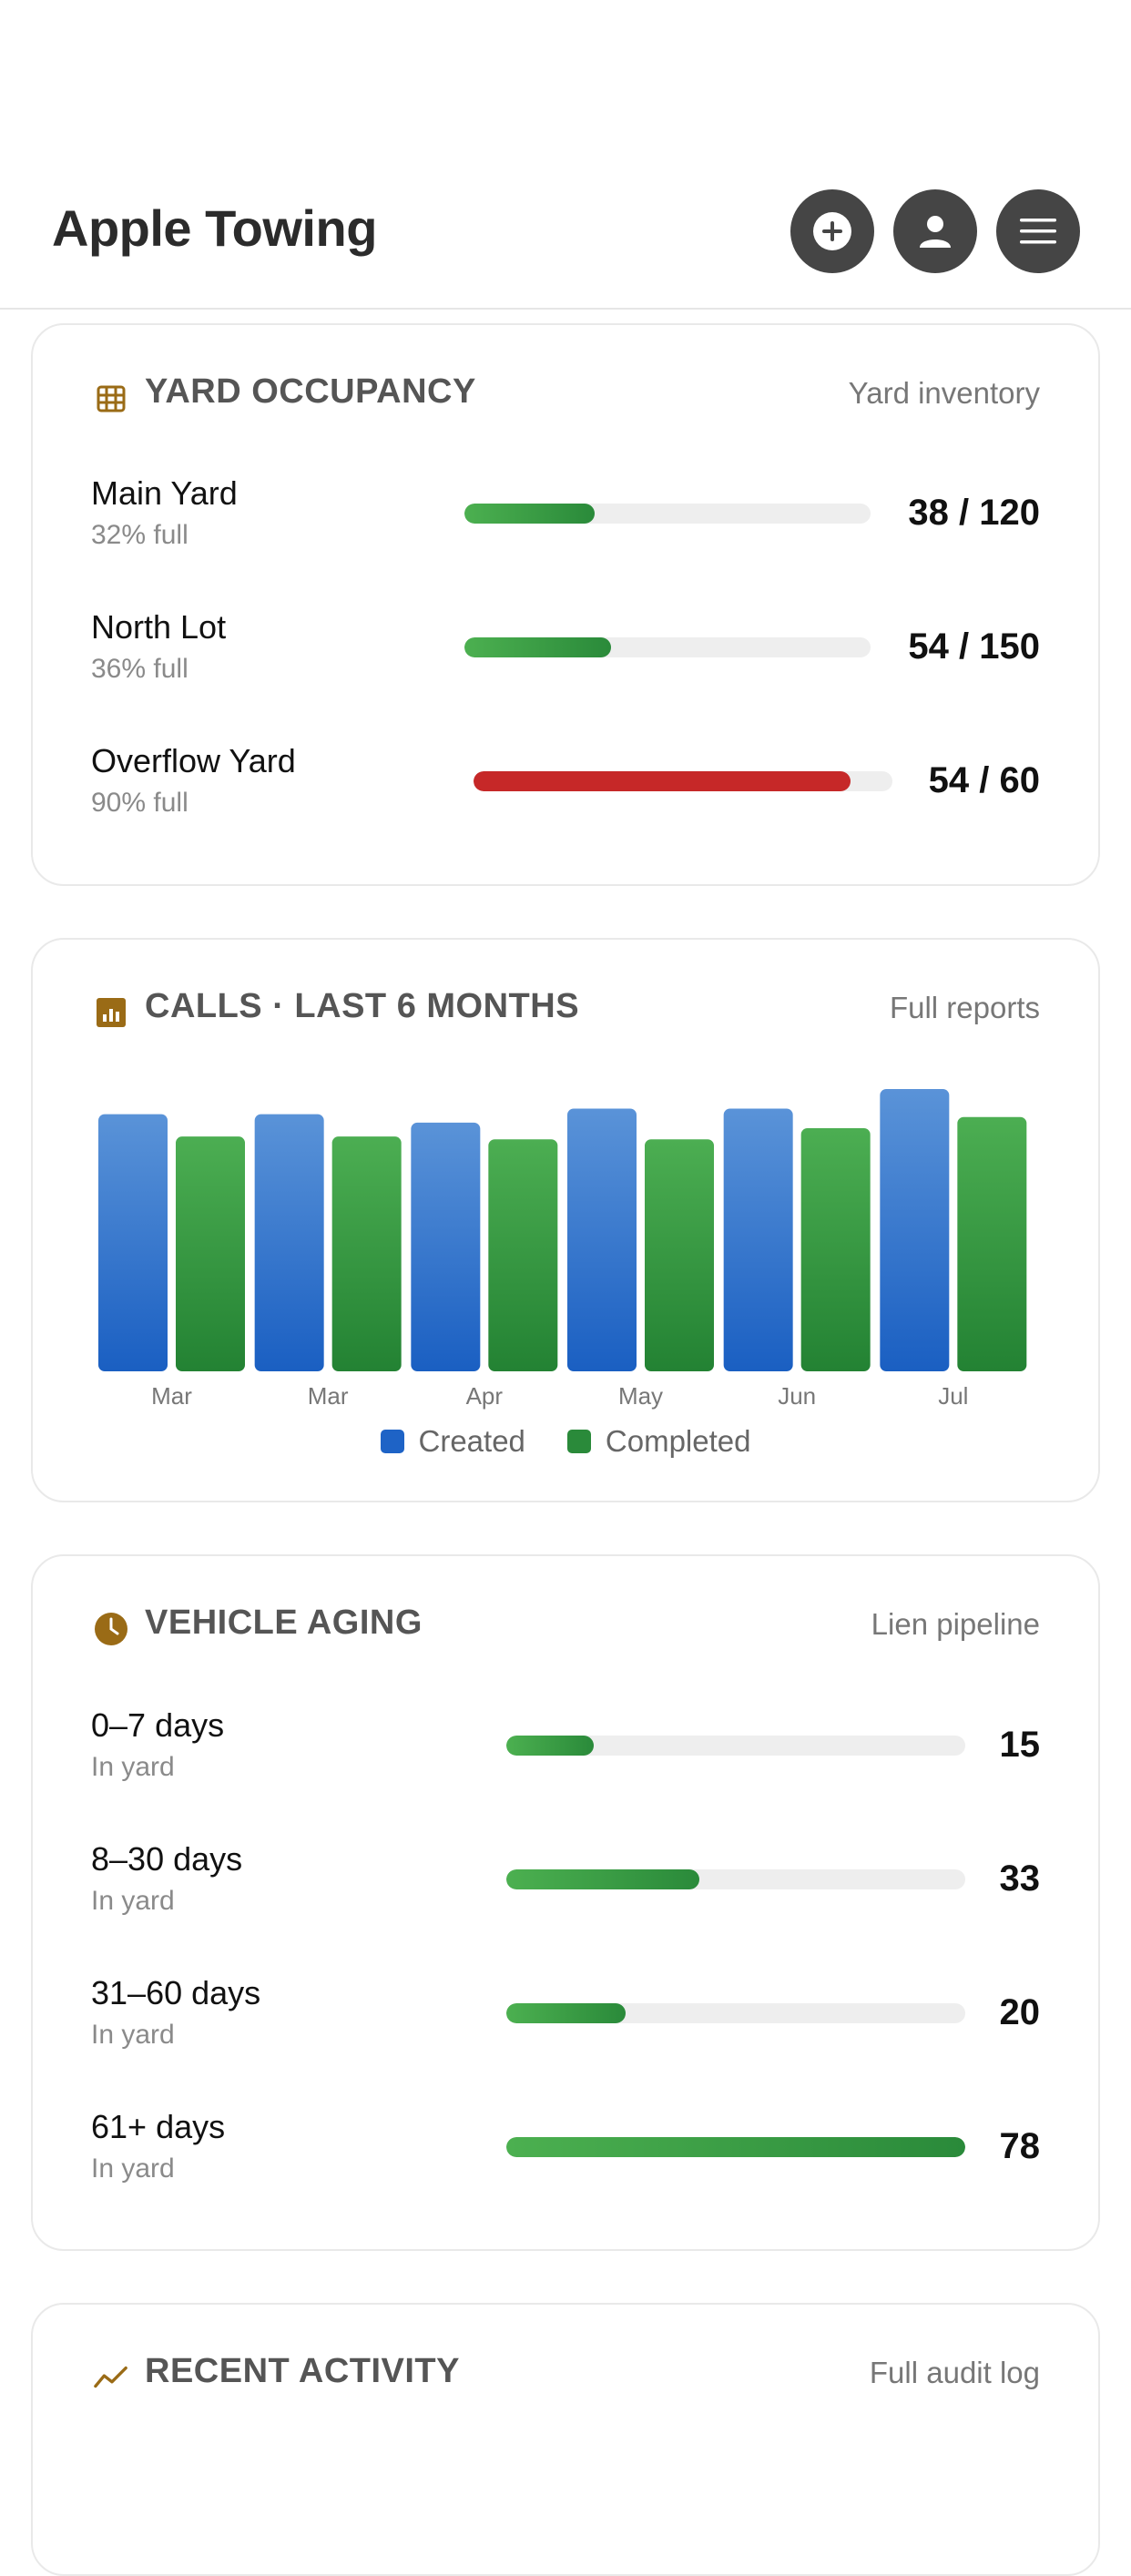  I want to click on x-tick-label: May, so click(641, 1396).